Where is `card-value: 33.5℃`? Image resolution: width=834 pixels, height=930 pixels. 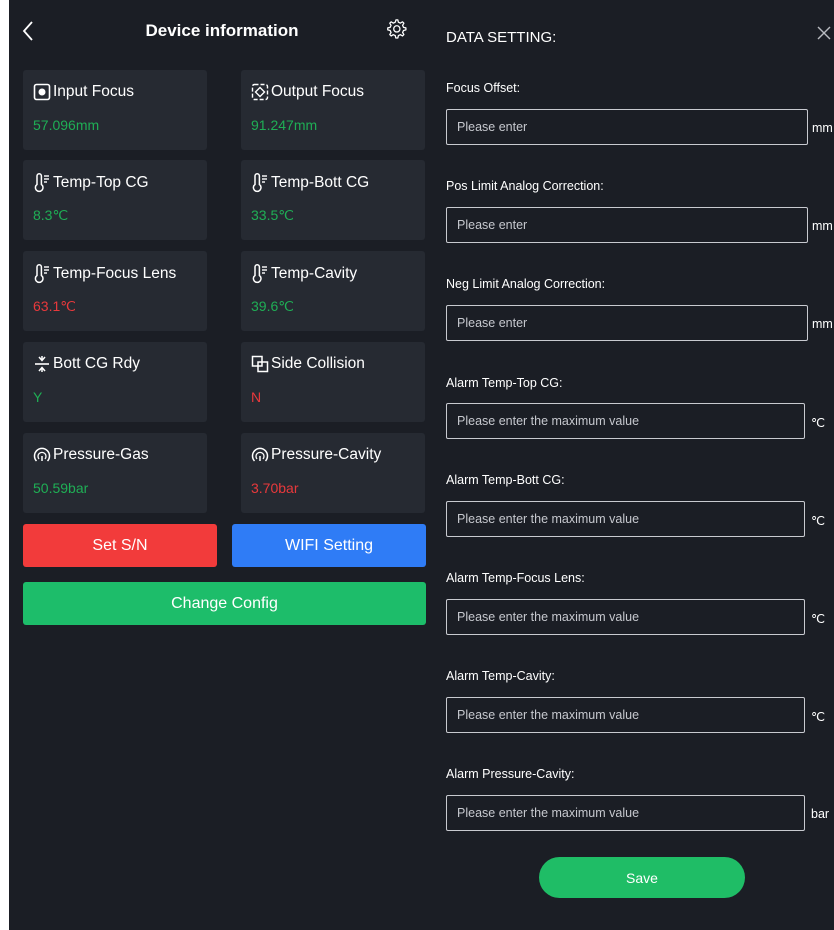
card-value: 33.5℃ is located at coordinates (272, 215).